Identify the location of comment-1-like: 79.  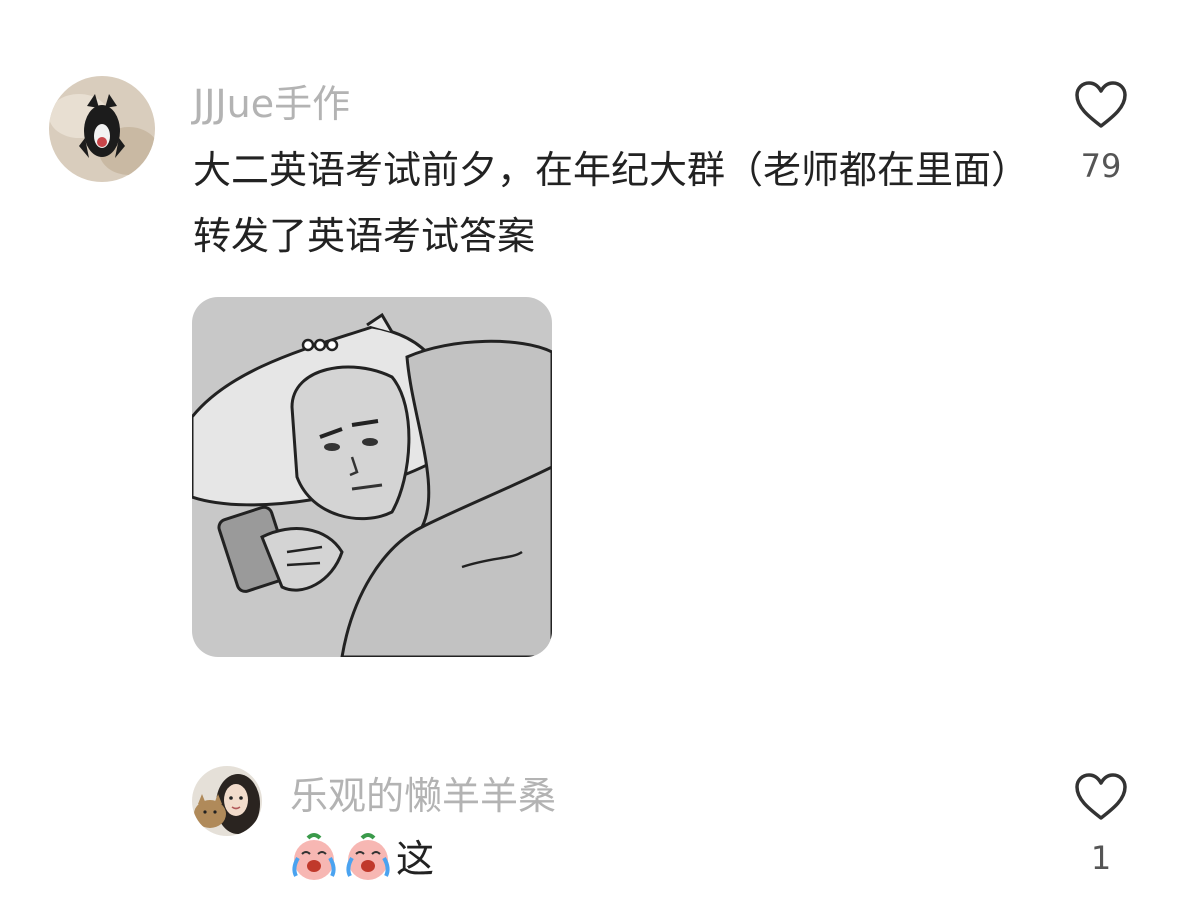
(1101, 133).